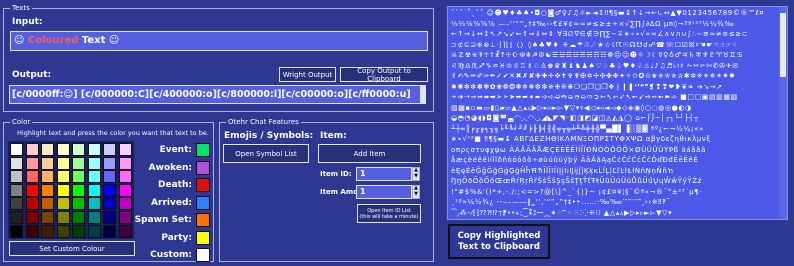 This screenshot has width=794, height=266. Describe the element at coordinates (219, 41) in the screenshot. I see `input-field: ☺ Coloured Text ☺` at that location.